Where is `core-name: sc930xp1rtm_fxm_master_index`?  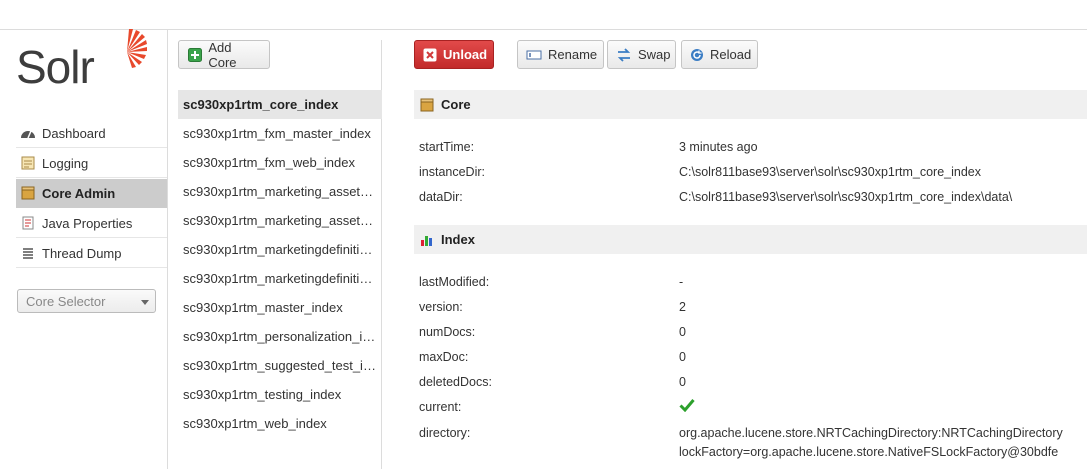 core-name: sc930xp1rtm_fxm_master_index is located at coordinates (277, 133).